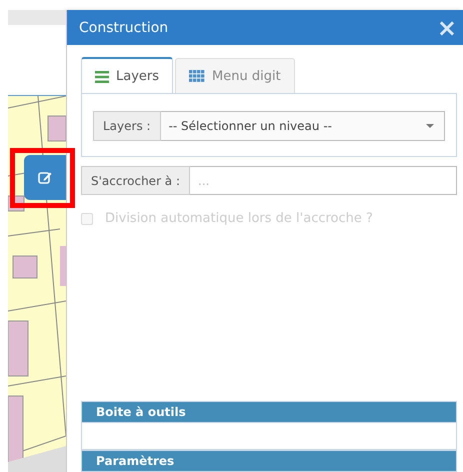 This screenshot has width=463, height=472. What do you see at coordinates (123, 28) in the screenshot?
I see `panel-title: Construction` at bounding box center [123, 28].